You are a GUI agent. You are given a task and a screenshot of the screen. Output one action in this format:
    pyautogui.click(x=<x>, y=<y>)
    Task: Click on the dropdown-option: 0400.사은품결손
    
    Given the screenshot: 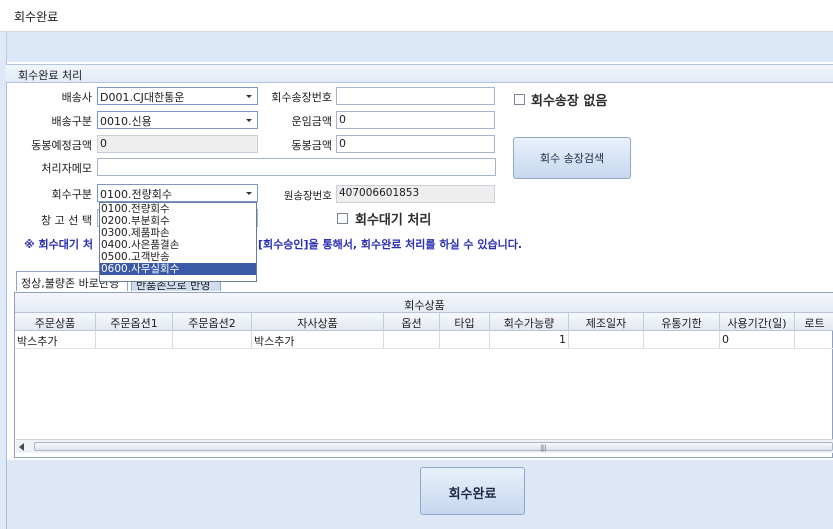 What is the action you would take?
    pyautogui.click(x=178, y=245)
    